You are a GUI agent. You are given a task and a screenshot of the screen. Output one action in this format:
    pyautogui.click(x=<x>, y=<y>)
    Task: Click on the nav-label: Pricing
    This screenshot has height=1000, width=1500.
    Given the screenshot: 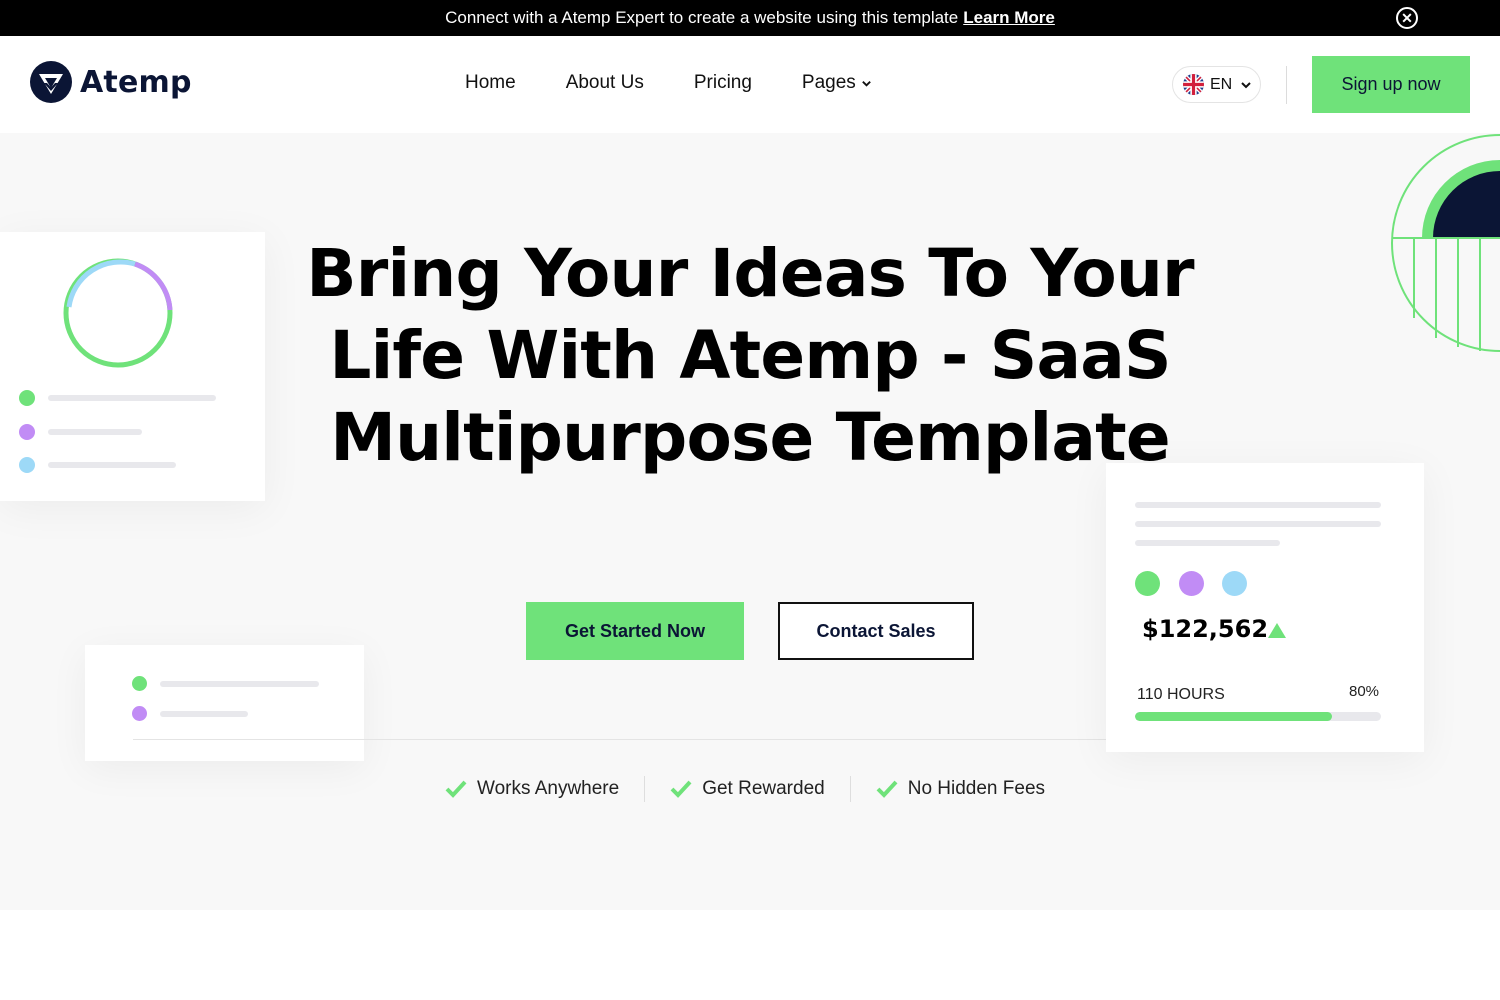 What is the action you would take?
    pyautogui.click(x=722, y=82)
    